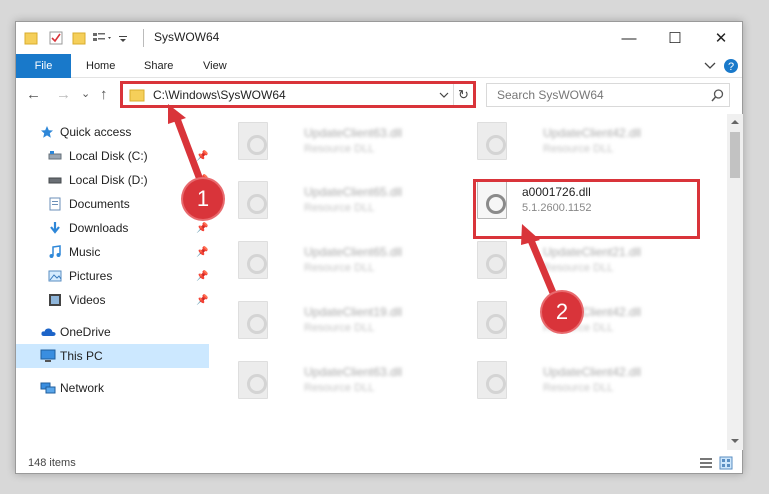  Describe the element at coordinates (203, 199) in the screenshot. I see `step-1-marker: 1` at that location.